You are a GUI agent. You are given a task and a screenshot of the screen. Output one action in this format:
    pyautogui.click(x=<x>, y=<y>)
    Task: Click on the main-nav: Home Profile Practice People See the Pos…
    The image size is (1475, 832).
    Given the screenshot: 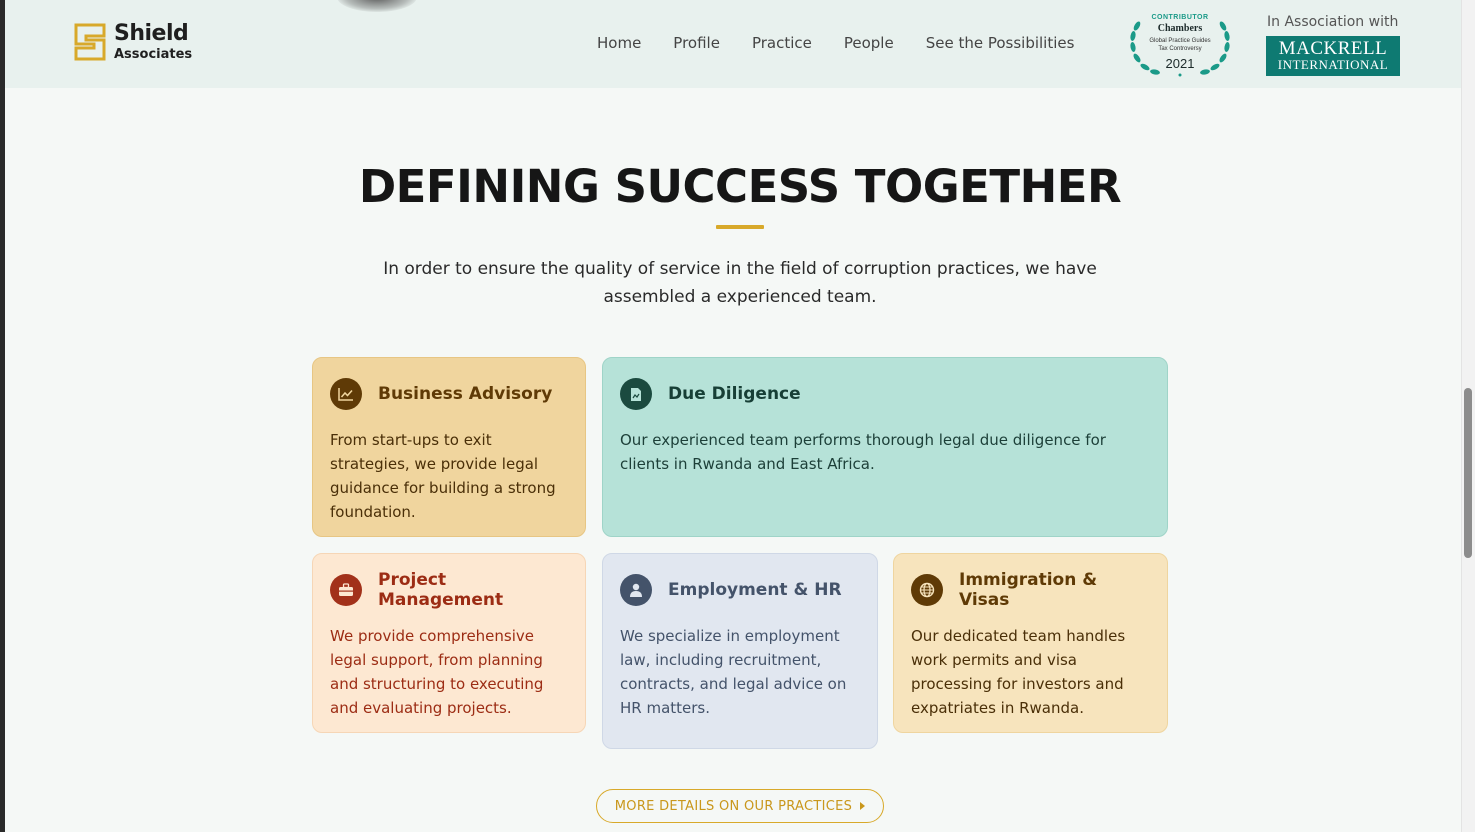 What is the action you would take?
    pyautogui.click(x=851, y=43)
    